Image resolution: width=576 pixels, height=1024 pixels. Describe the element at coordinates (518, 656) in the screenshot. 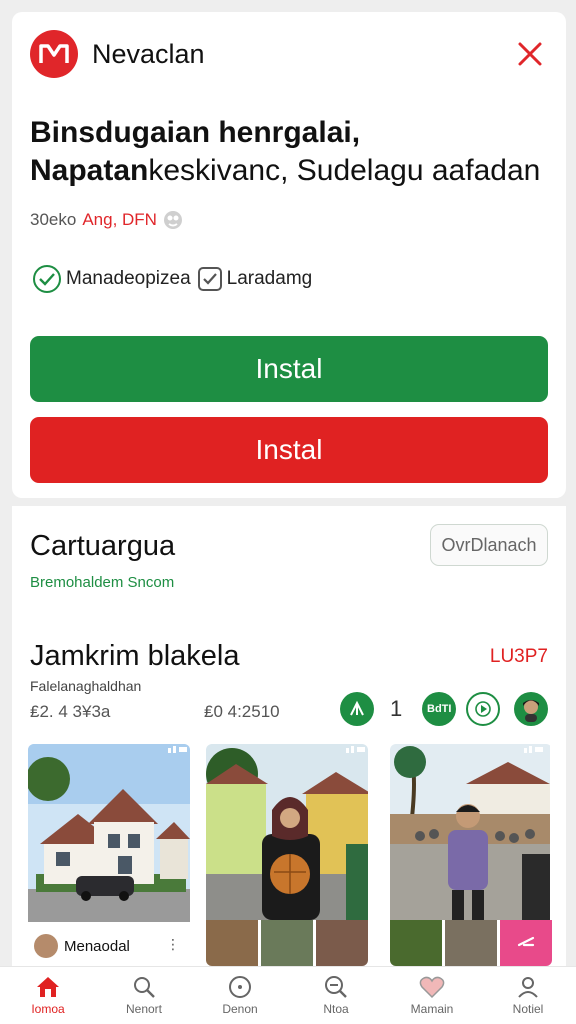

I see `feature-code: LU3P7` at that location.